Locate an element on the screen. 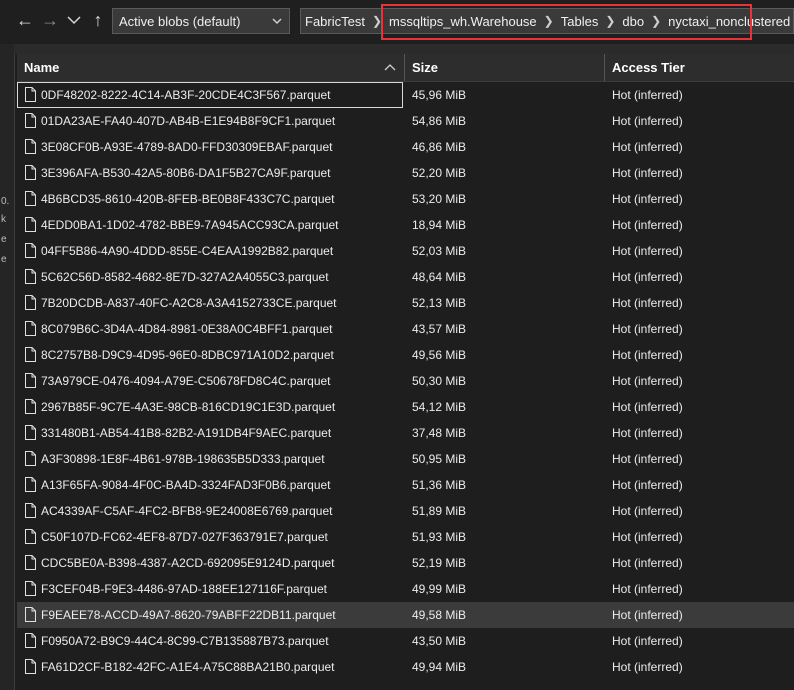 The image size is (794, 690). file-size: 46,86 MiB is located at coordinates (439, 147).